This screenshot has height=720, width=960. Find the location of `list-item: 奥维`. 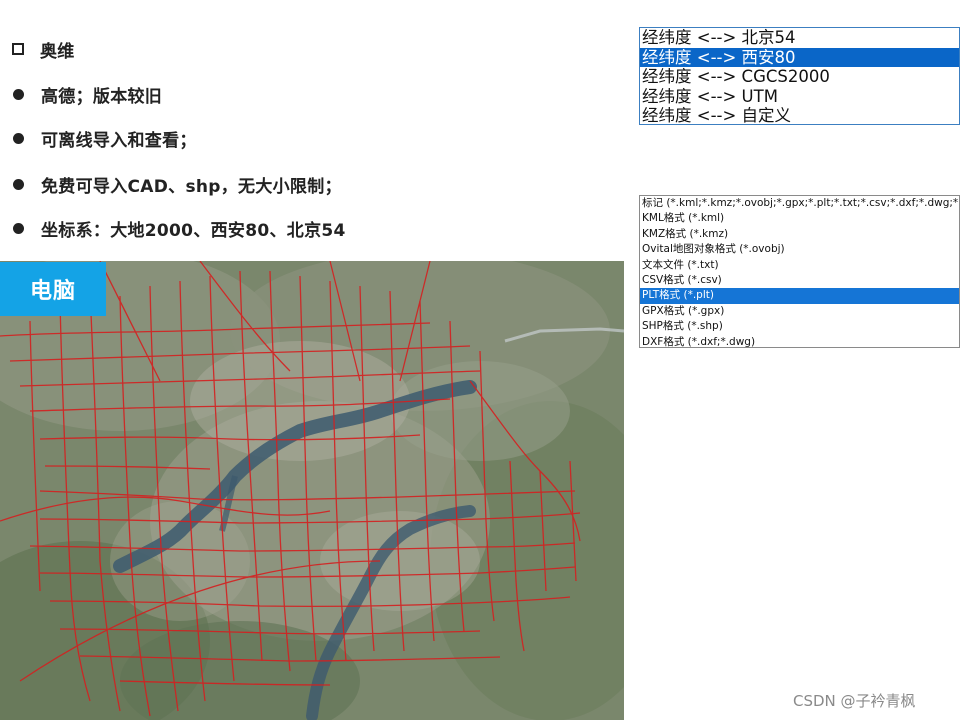

list-item: 奥维 is located at coordinates (43, 49).